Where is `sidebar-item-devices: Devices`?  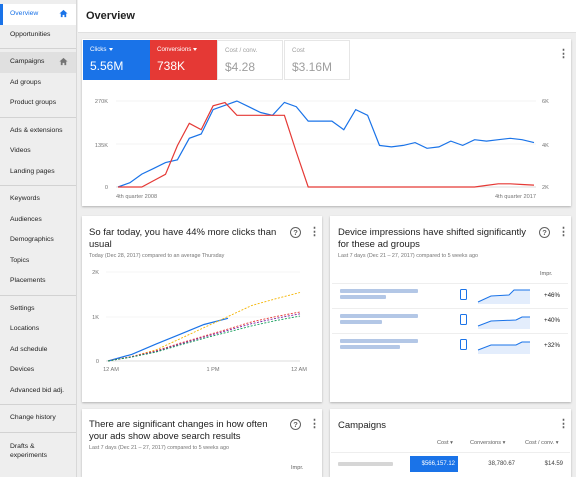
sidebar-item-devices: Devices is located at coordinates (38, 370).